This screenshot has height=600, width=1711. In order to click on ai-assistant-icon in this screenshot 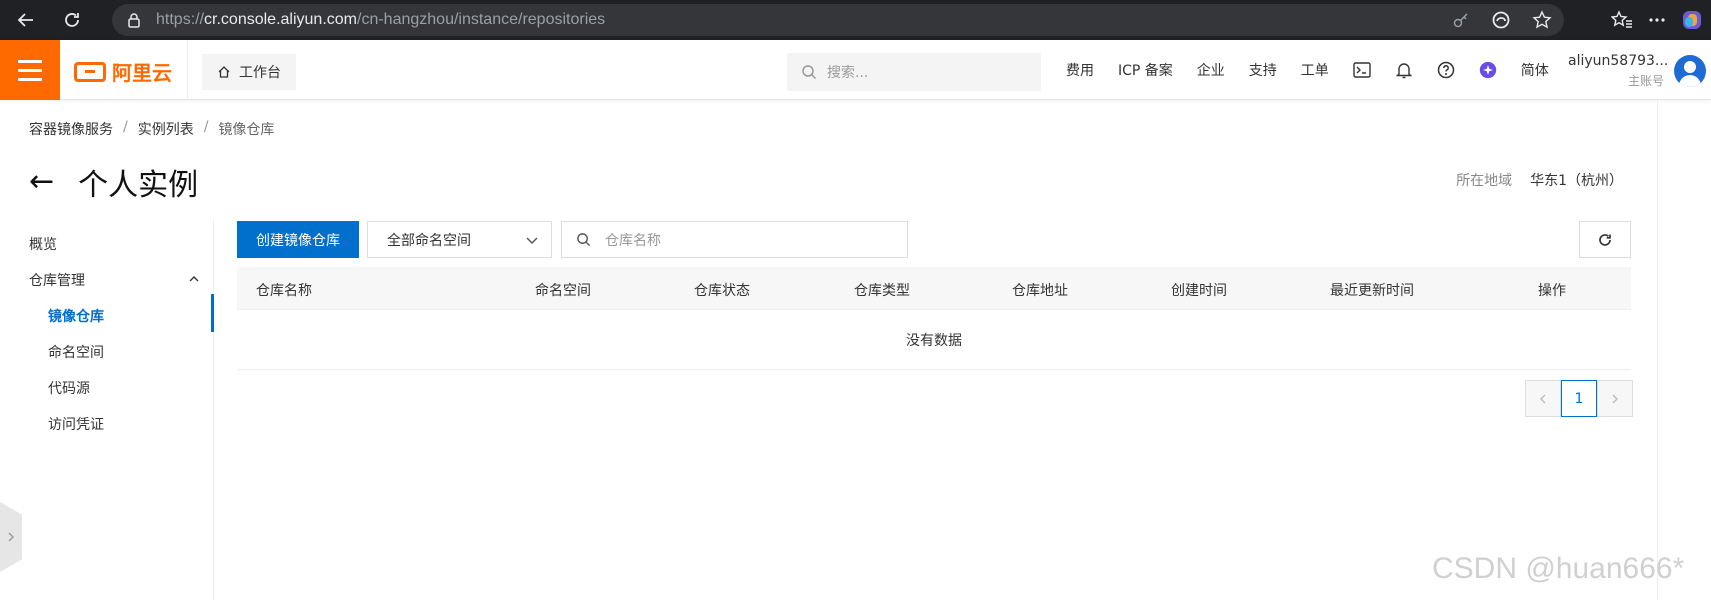, I will do `click(1488, 70)`.